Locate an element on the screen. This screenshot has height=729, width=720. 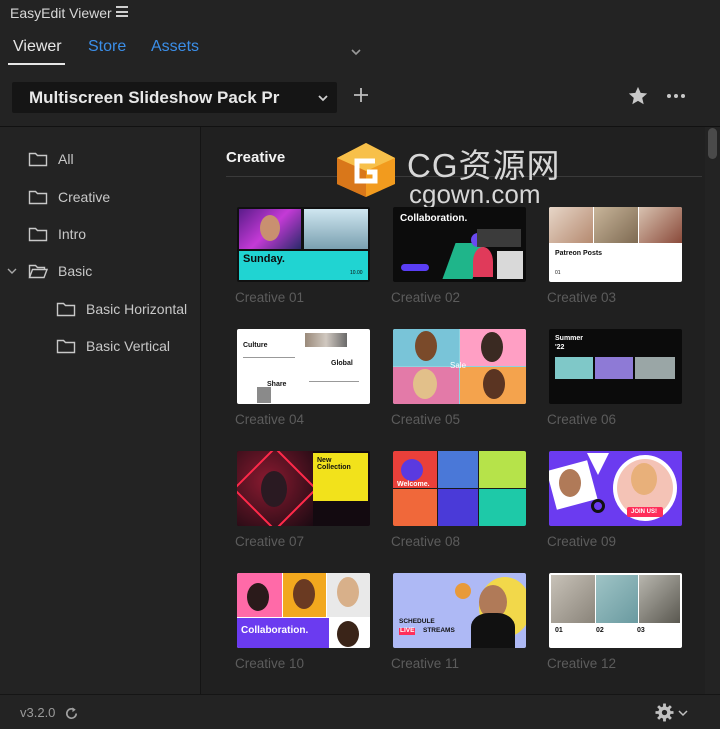
template-thumbnail: 01 02 03 is located at coordinates (615, 610).